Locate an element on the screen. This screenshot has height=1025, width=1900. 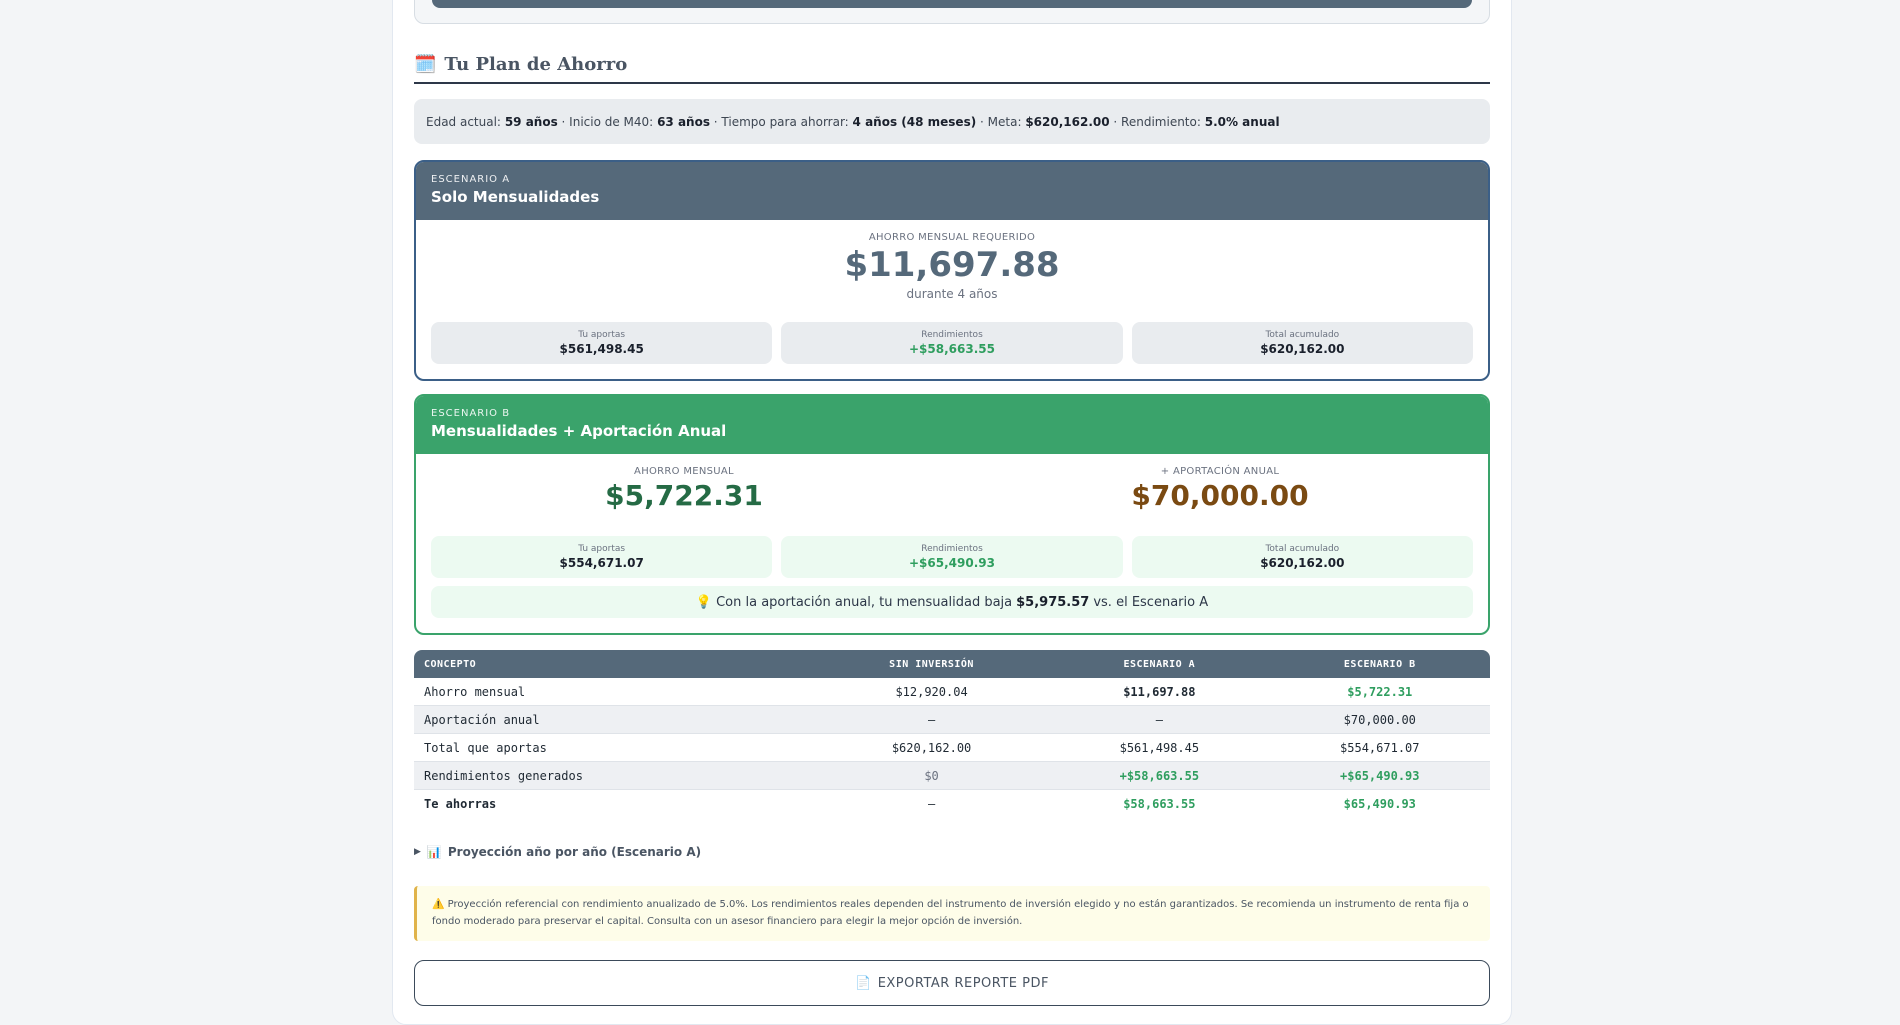
table-cell: Te ahorras is located at coordinates (460, 804).